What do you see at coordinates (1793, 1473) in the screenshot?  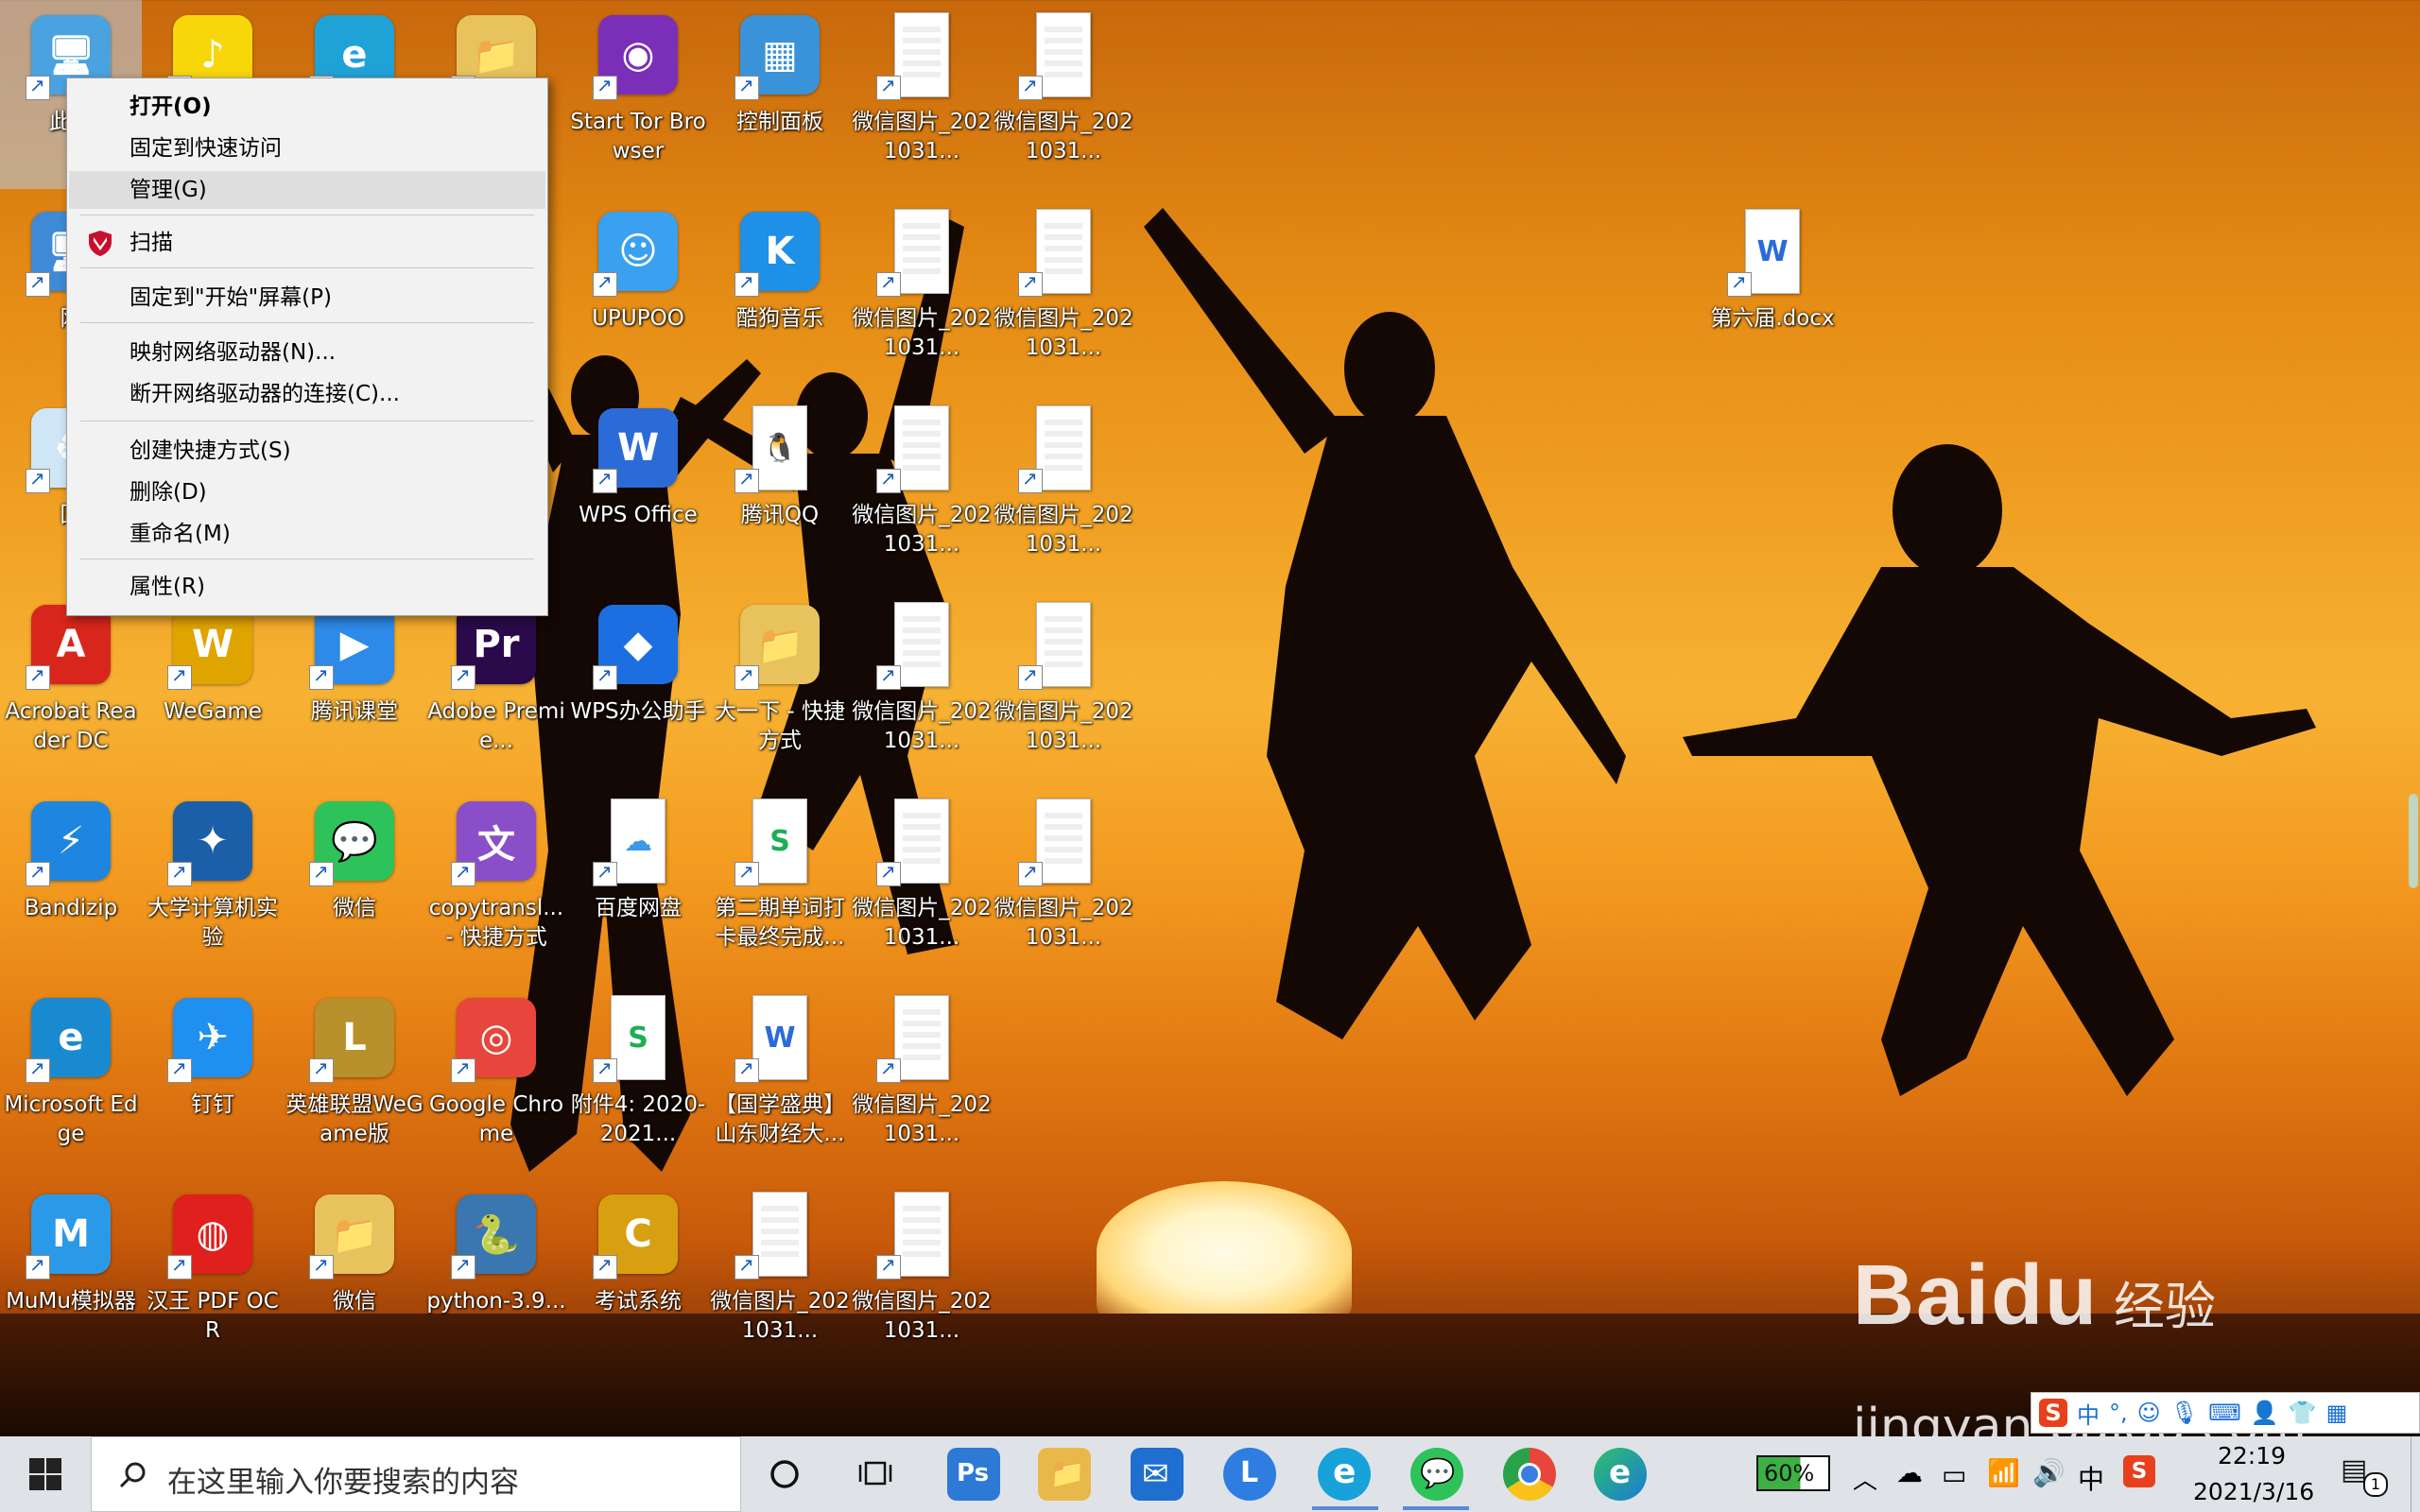 I see `battery-indicator: 60%` at bounding box center [1793, 1473].